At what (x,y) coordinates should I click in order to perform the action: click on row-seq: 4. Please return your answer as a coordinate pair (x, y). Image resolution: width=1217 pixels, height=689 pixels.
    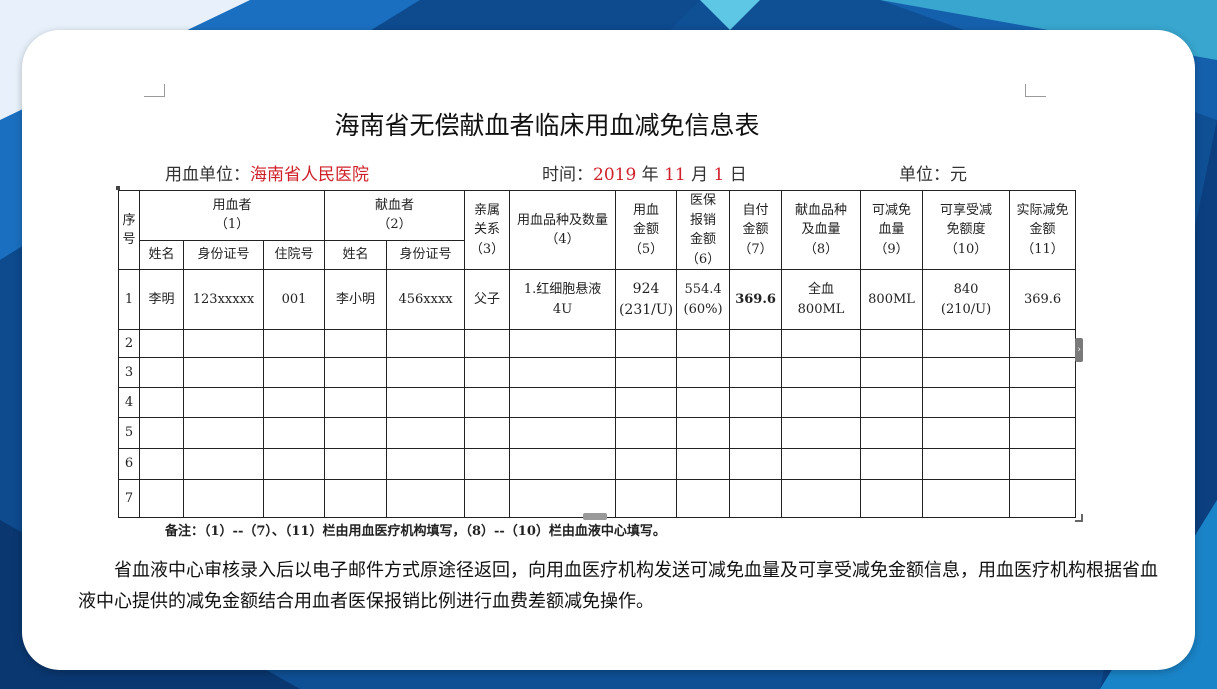
    Looking at the image, I should click on (129, 402).